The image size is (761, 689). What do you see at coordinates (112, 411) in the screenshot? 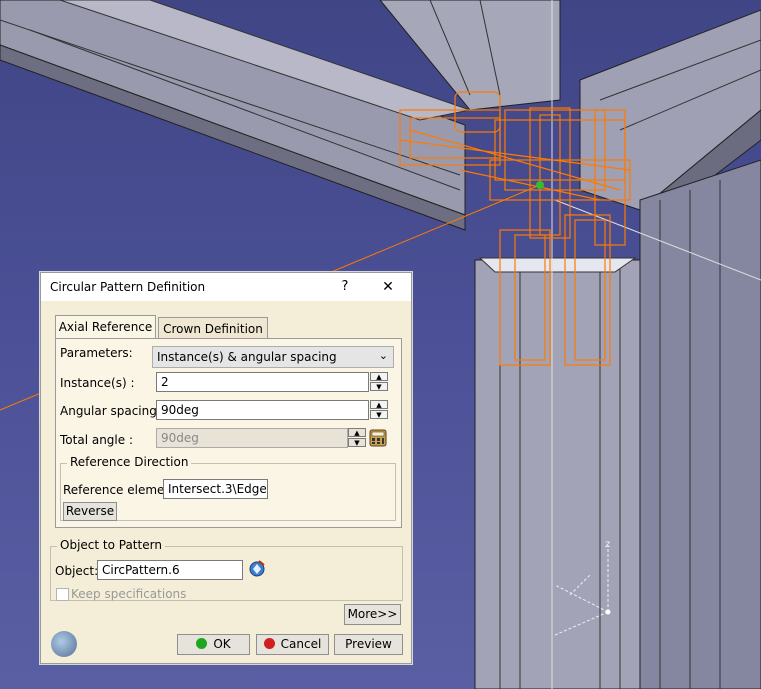
I see `angular-spacing-label: Angular spacing :` at bounding box center [112, 411].